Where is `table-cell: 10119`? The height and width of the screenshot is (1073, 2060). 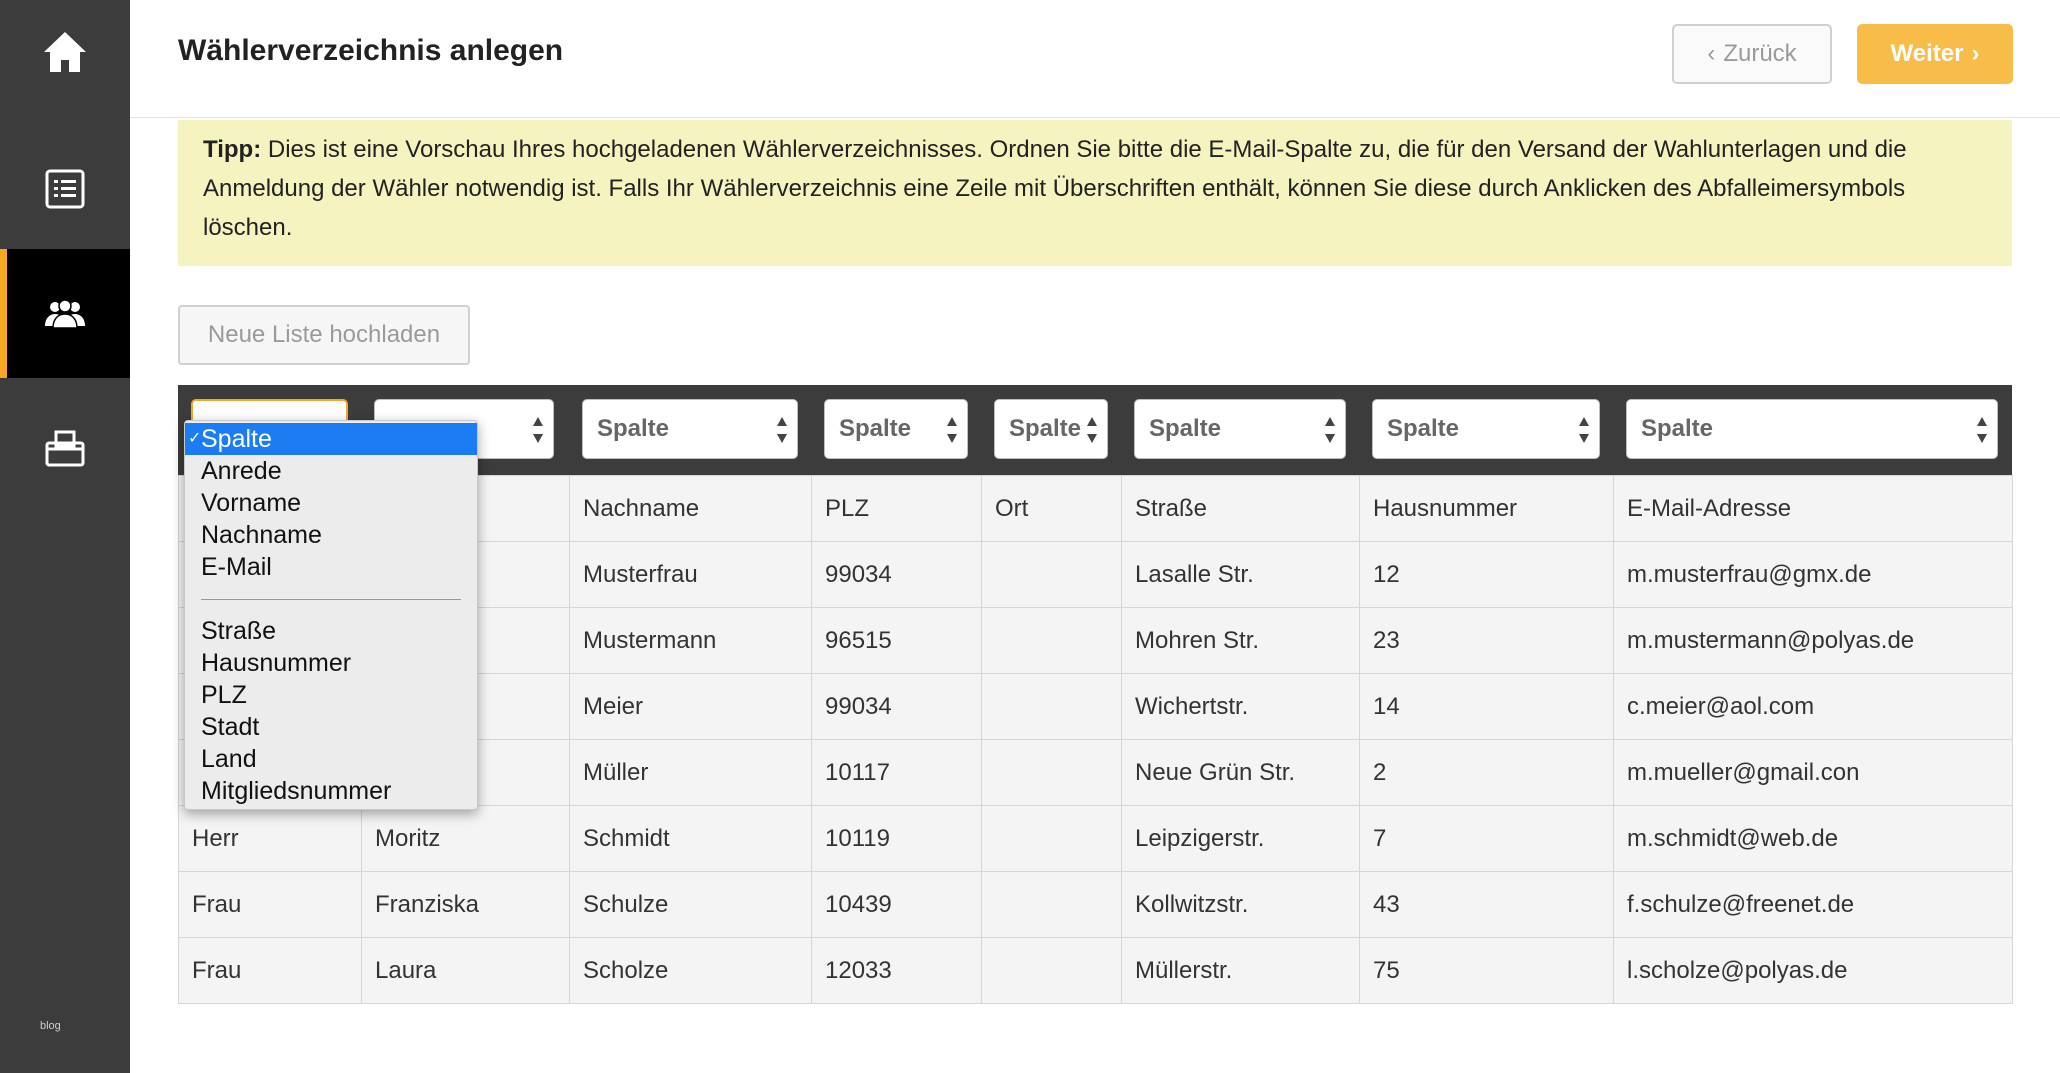
table-cell: 10119 is located at coordinates (896, 838).